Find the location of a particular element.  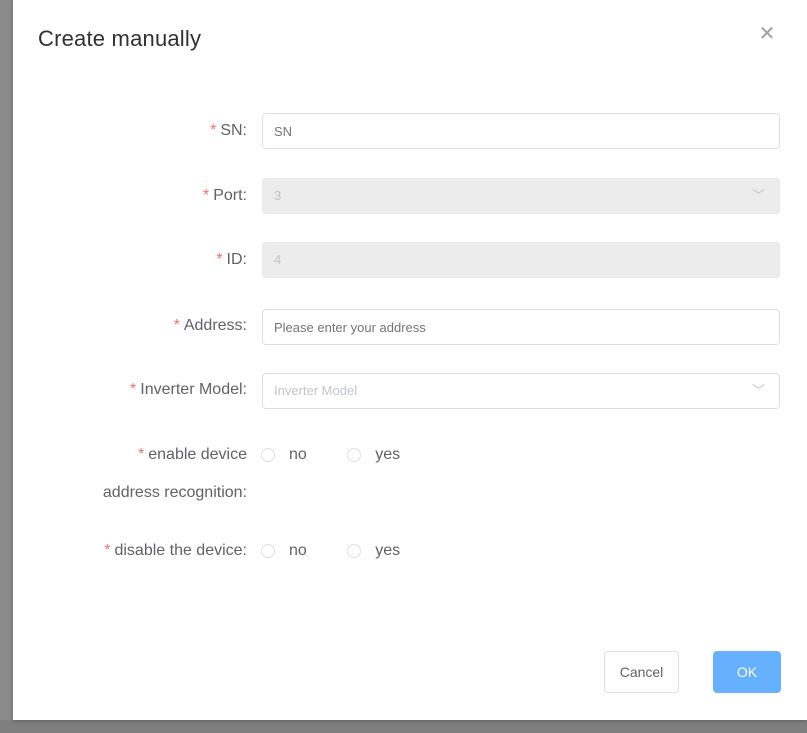

port-label-text: Port: is located at coordinates (230, 195).